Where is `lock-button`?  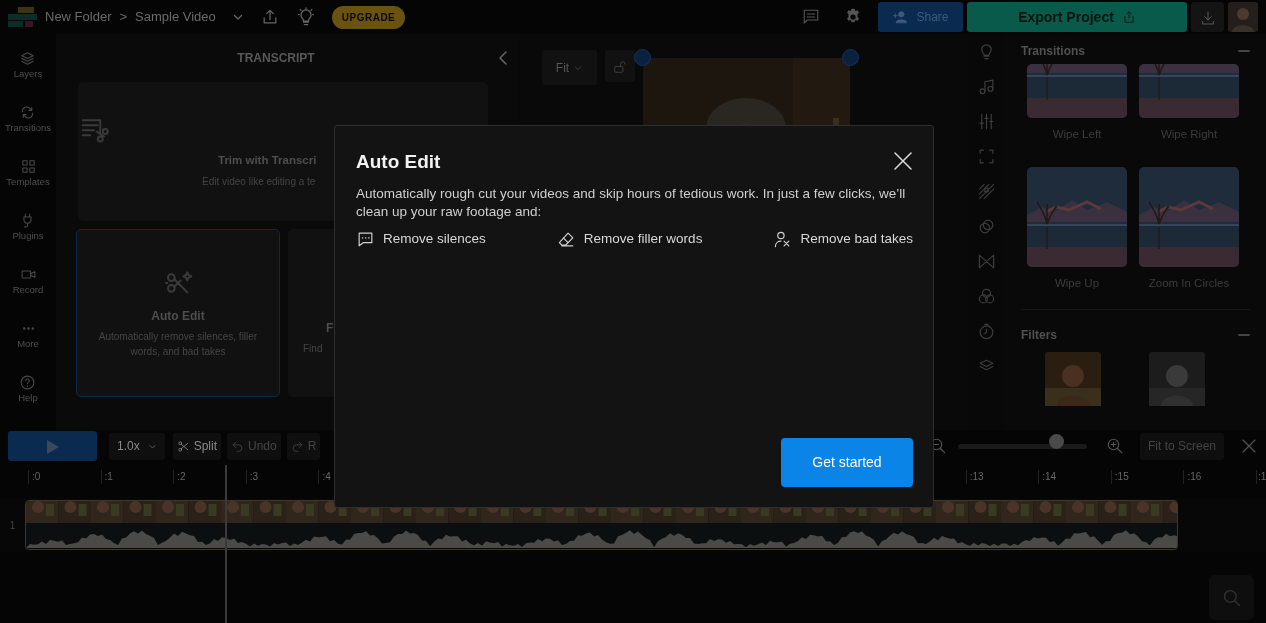 lock-button is located at coordinates (620, 66).